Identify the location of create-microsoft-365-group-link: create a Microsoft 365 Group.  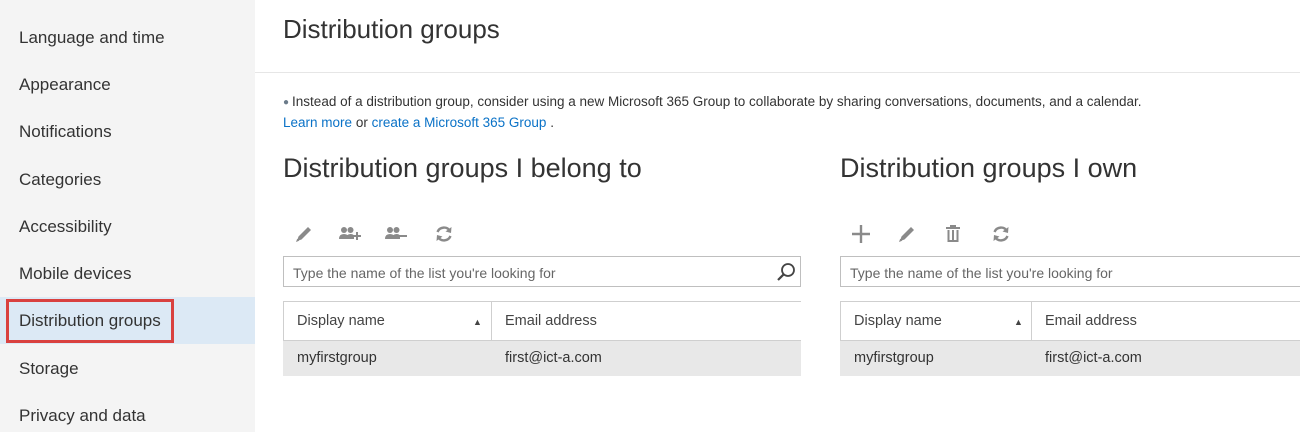
(459, 122).